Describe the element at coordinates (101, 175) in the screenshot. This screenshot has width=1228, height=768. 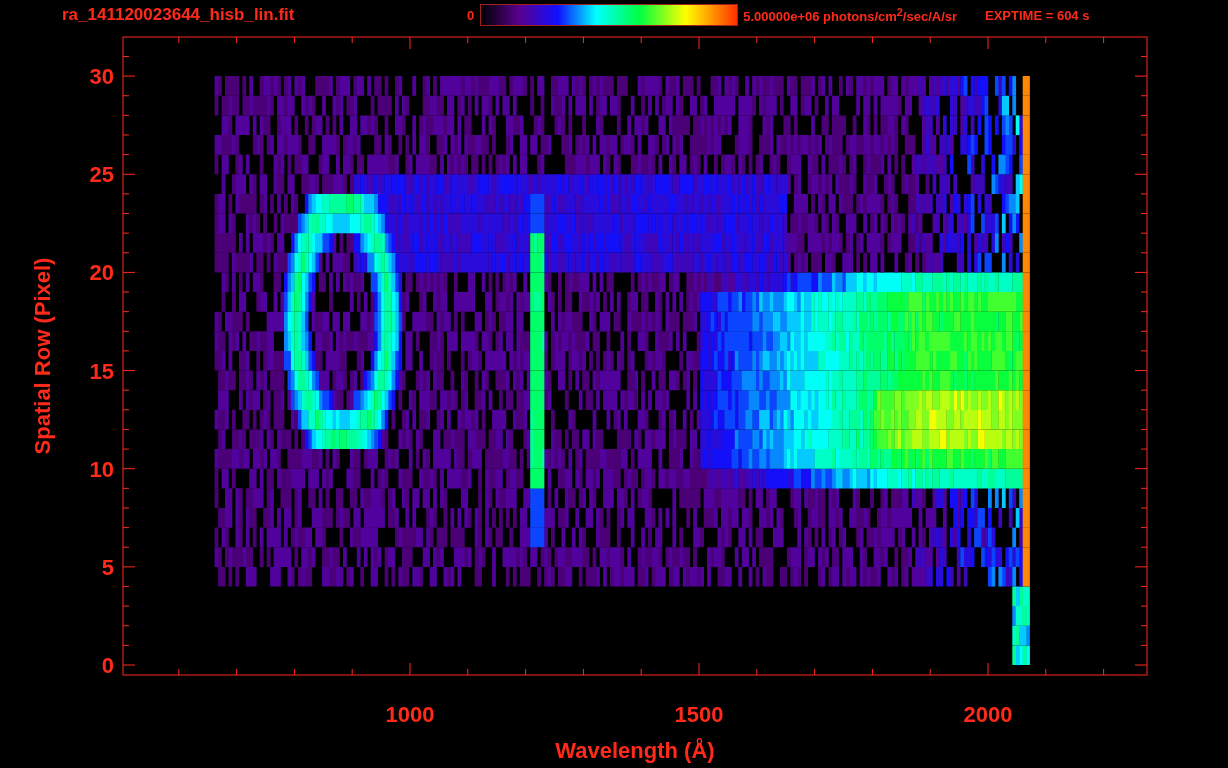
I see `y-tick-label: 25` at that location.